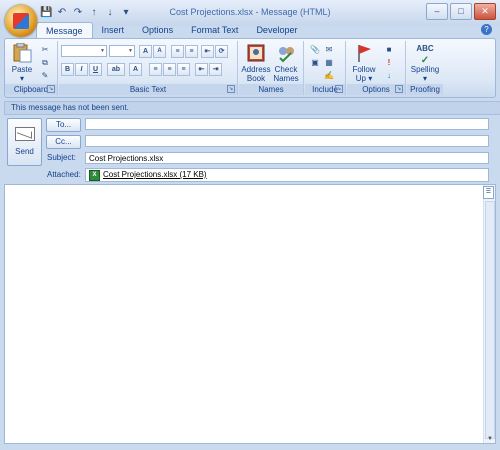 The image size is (500, 450). Describe the element at coordinates (61, 157) in the screenshot. I see `subject-label: Subject:` at that location.